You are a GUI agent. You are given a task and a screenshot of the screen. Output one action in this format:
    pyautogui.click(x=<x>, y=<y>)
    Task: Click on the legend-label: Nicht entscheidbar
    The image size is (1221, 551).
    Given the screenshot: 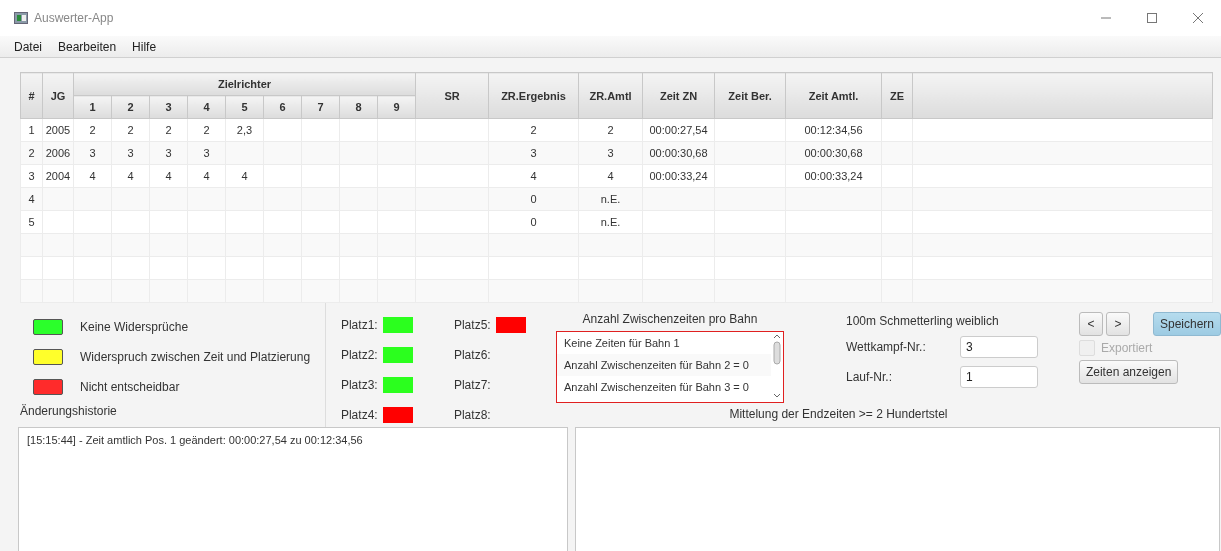 What is the action you would take?
    pyautogui.click(x=130, y=387)
    